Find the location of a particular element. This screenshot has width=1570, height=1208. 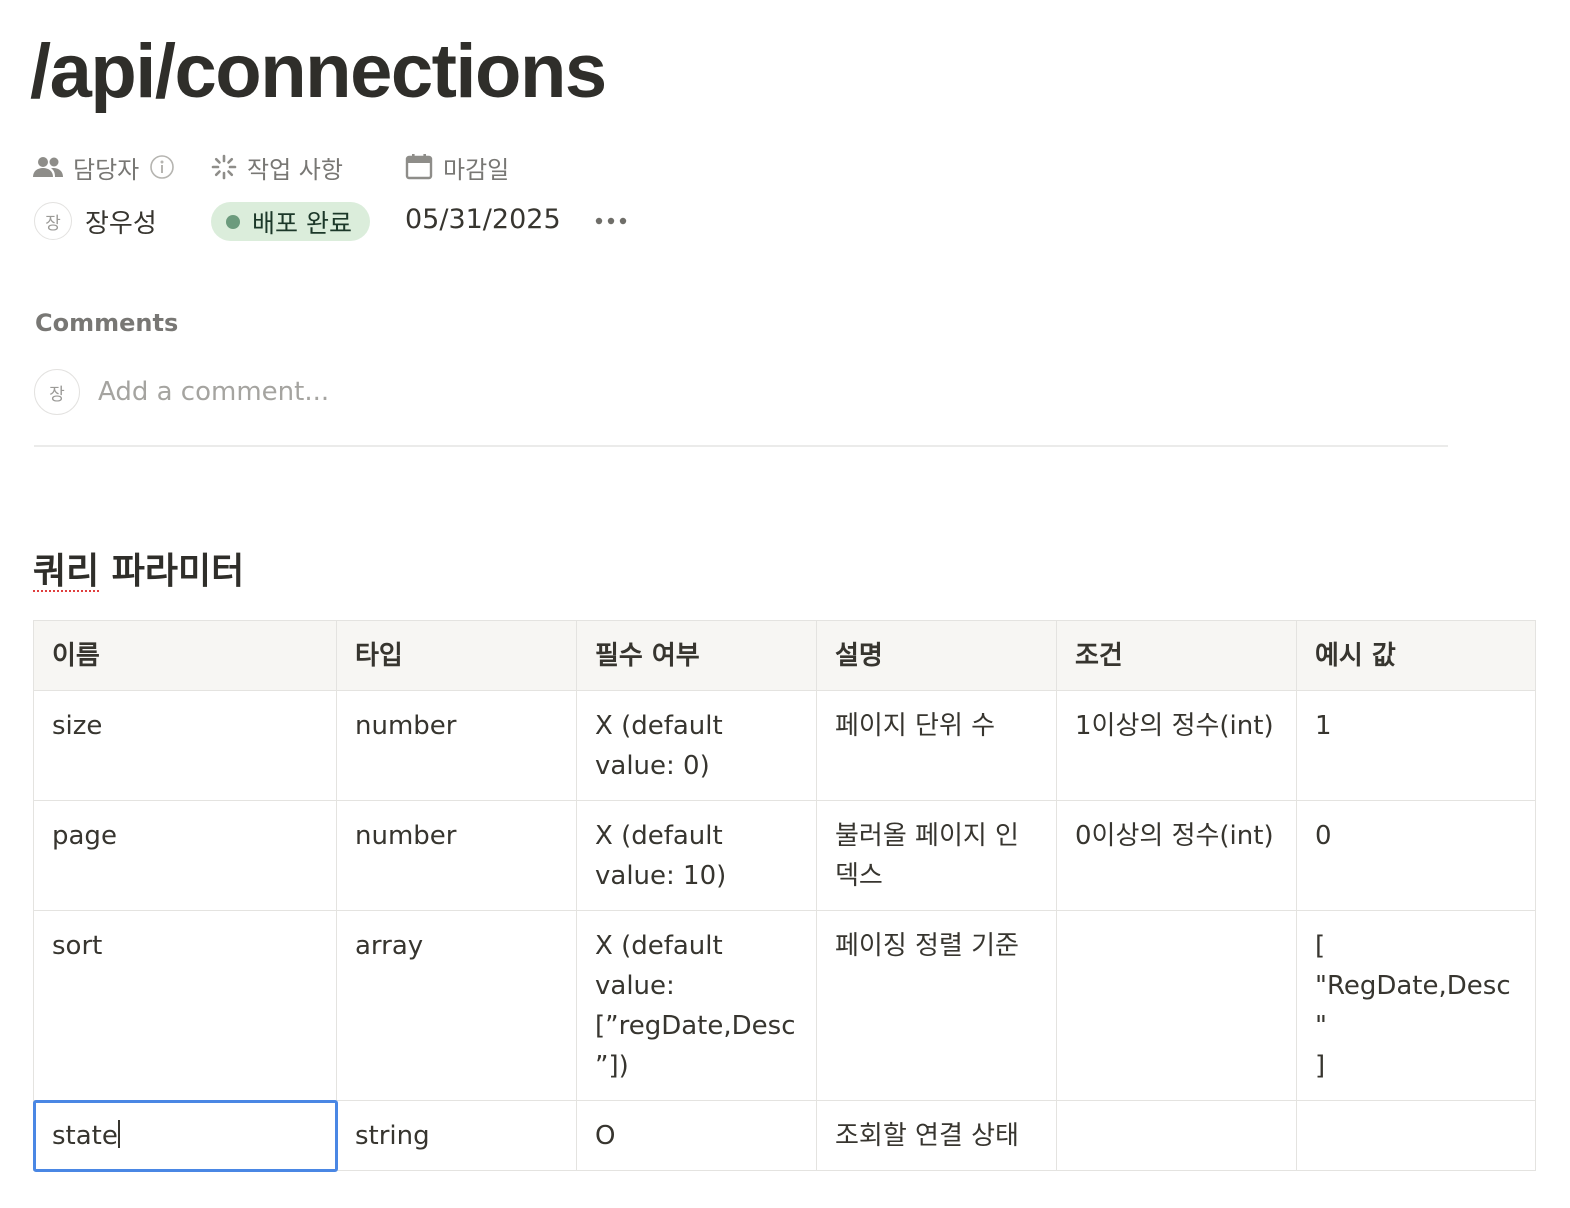

table-cell: sort is located at coordinates (185, 1005).